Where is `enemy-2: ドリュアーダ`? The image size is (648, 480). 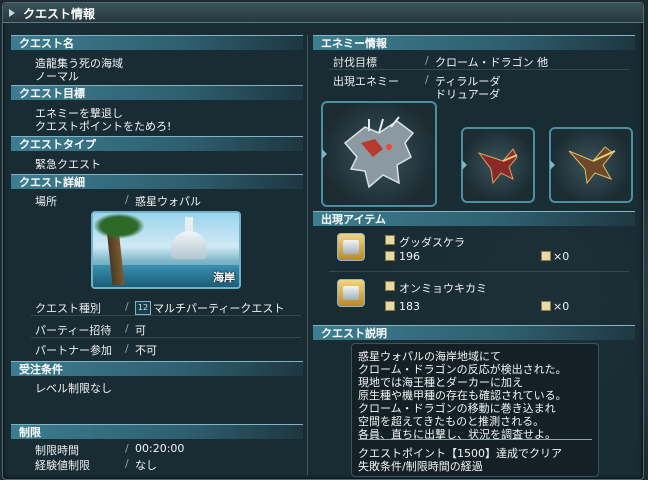 enemy-2: ドリュアーダ is located at coordinates (468, 94).